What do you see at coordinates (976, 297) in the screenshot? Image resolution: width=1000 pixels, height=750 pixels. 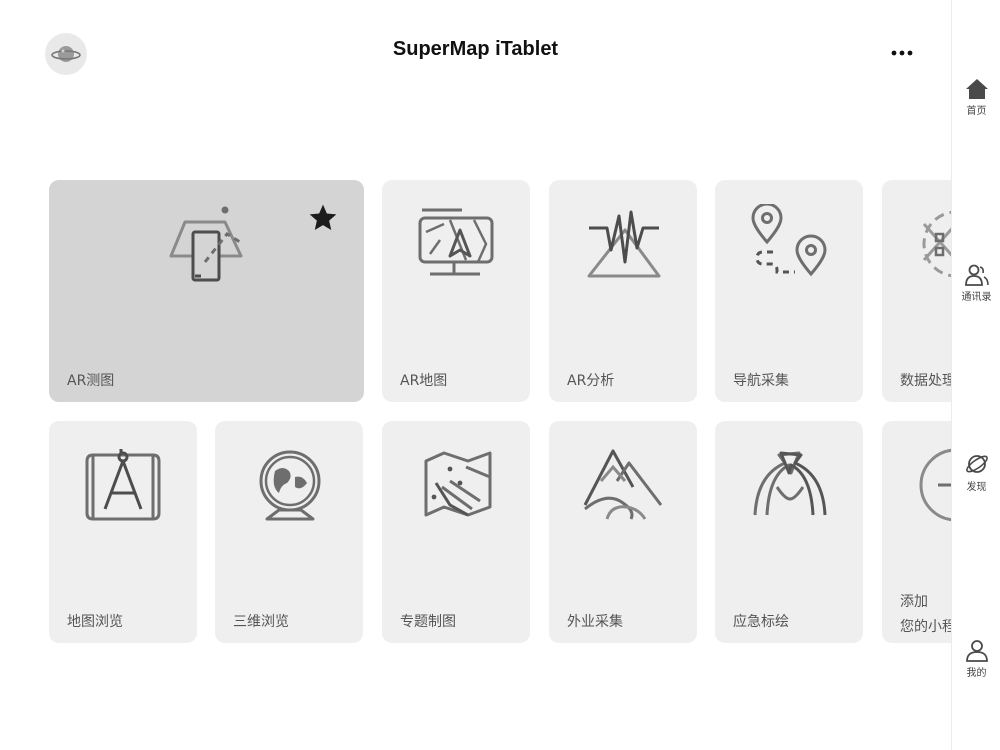 I see `sidebar-item-label: 通讯录` at bounding box center [976, 297].